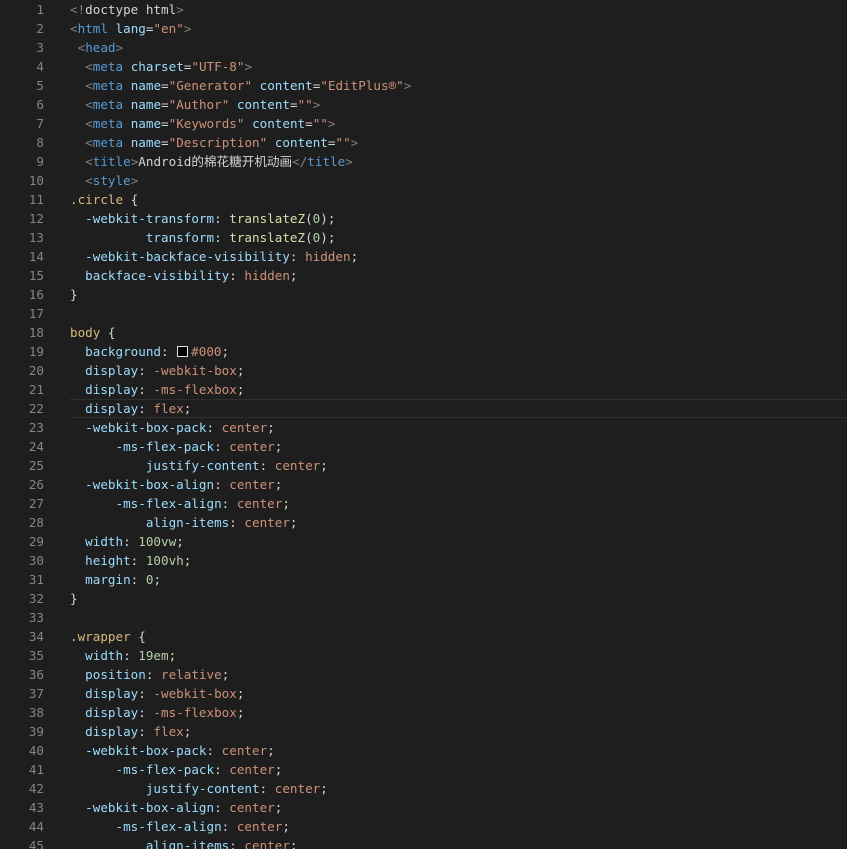  Describe the element at coordinates (123, 655) in the screenshot. I see `code-text: width: 19em;` at that location.